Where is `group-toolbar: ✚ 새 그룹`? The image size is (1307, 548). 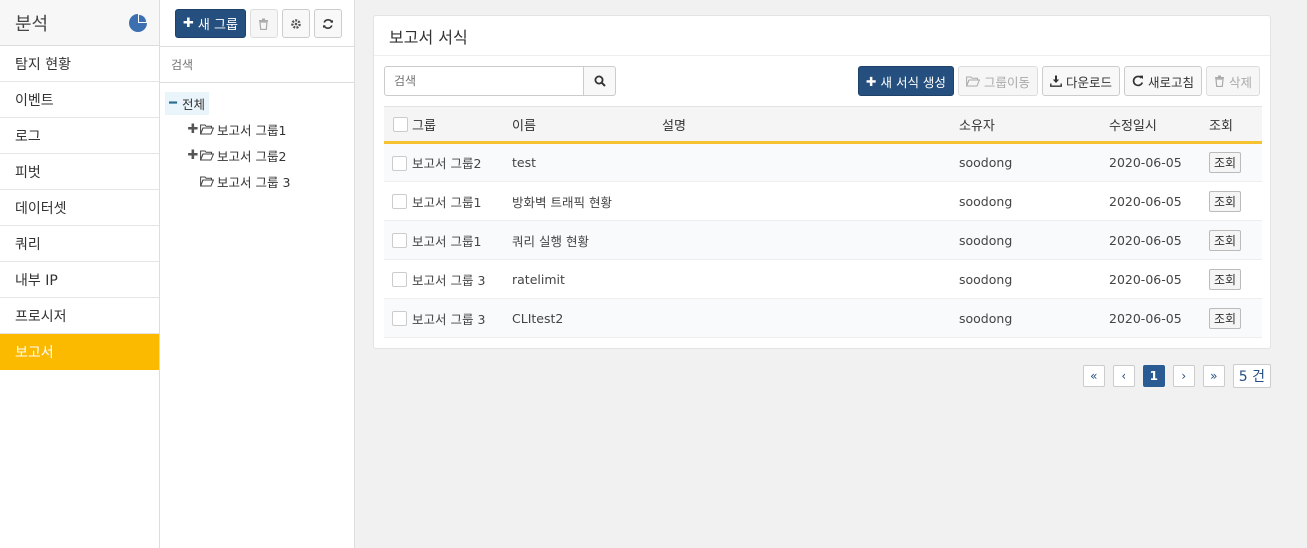
group-toolbar: ✚ 새 그룹 is located at coordinates (257, 23).